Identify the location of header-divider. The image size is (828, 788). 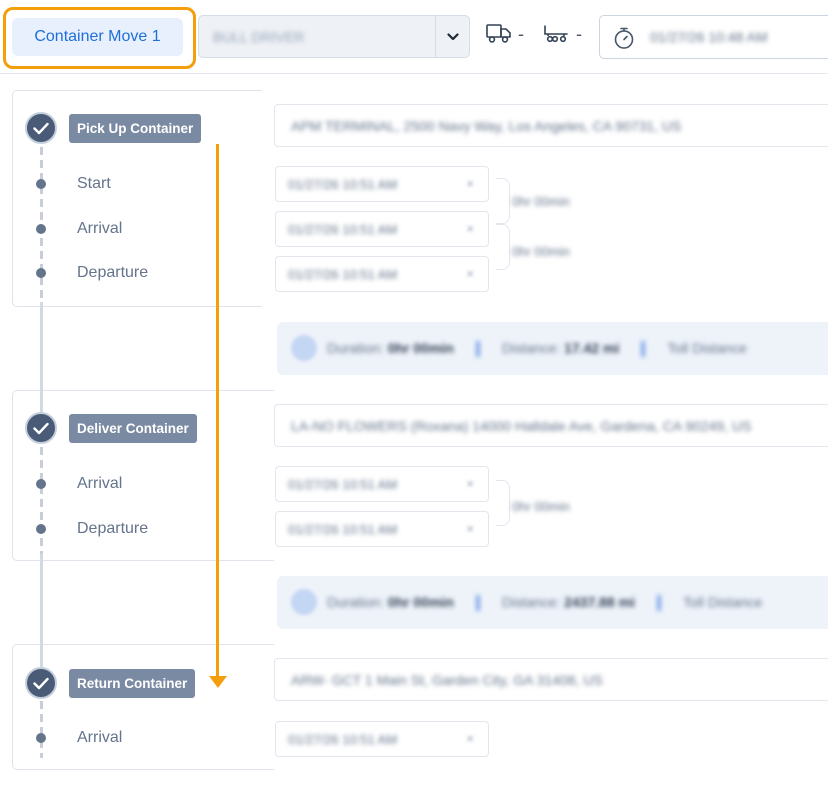
(414, 73).